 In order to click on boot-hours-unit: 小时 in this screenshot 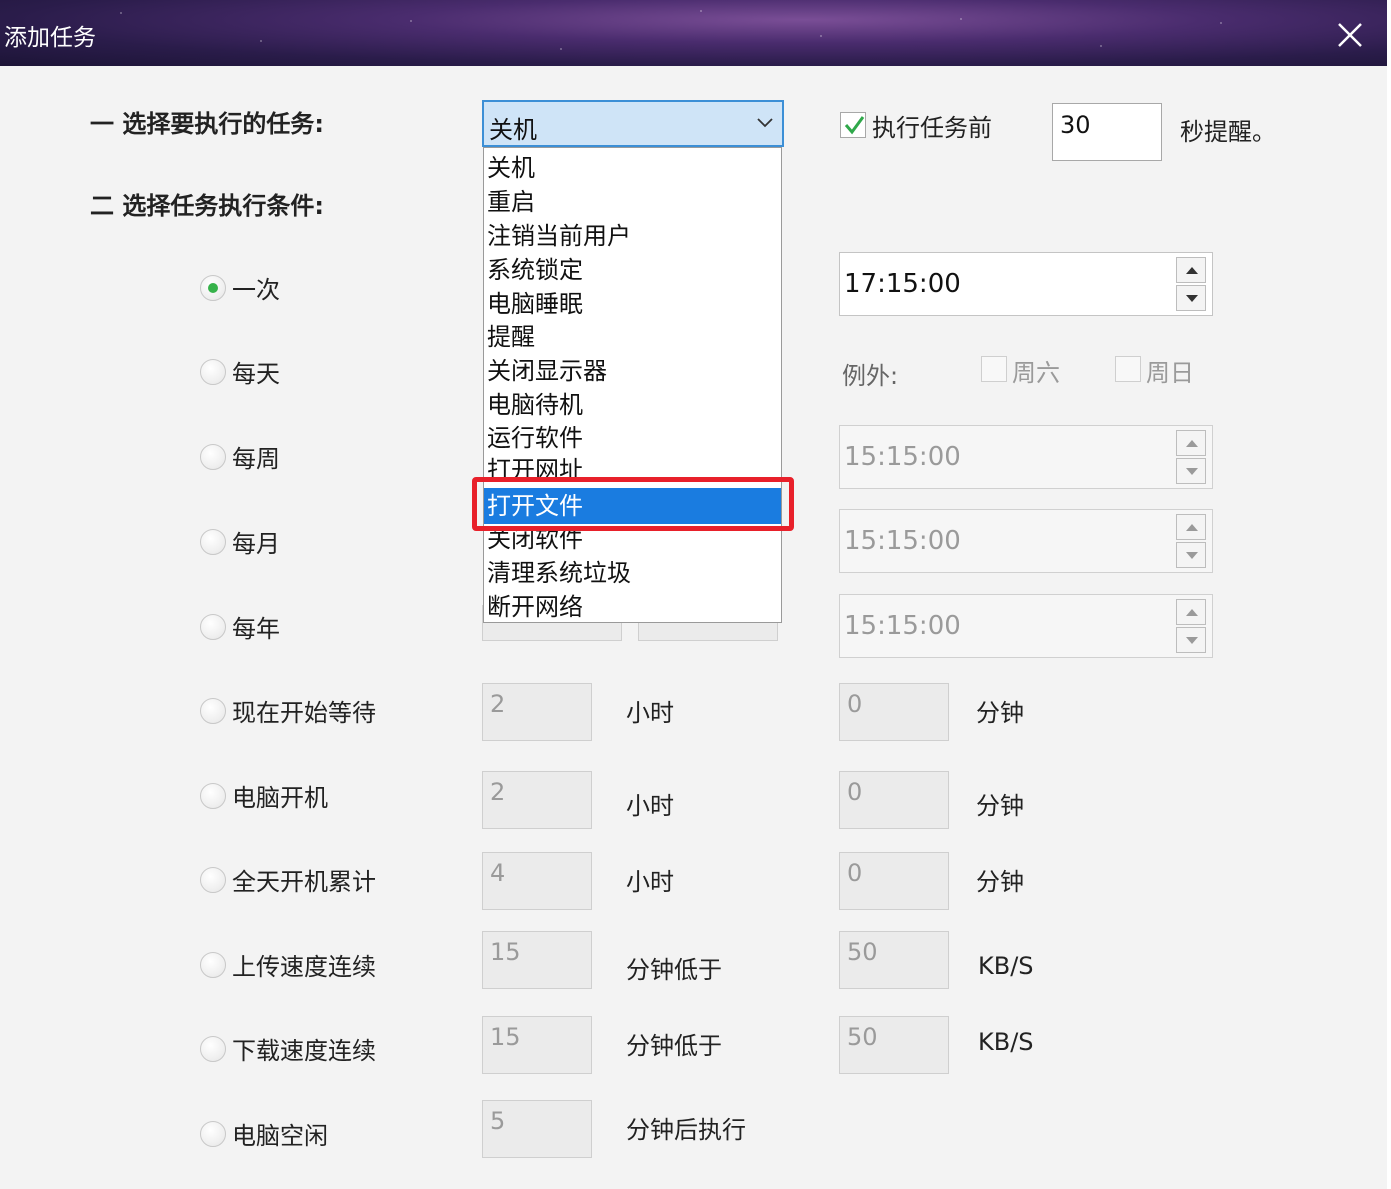, I will do `click(650, 806)`.